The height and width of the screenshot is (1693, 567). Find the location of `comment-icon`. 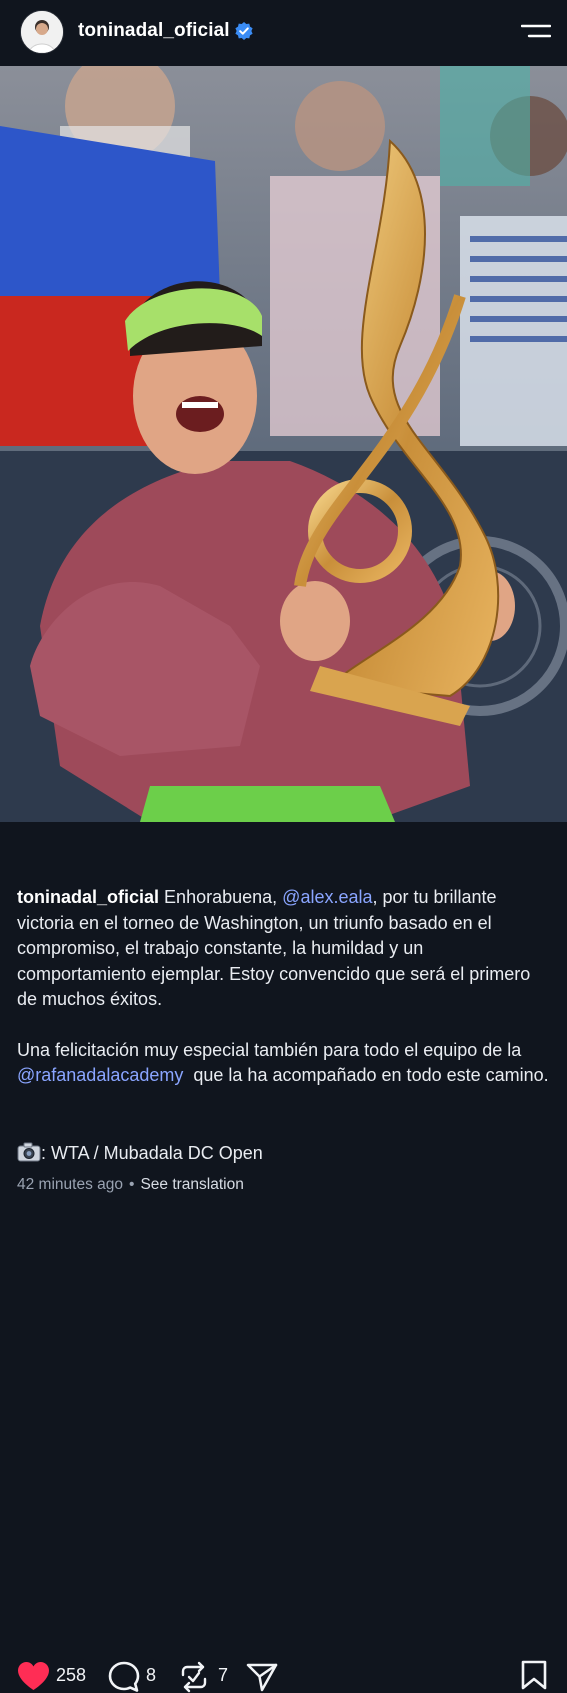

comment-icon is located at coordinates (124, 1677).